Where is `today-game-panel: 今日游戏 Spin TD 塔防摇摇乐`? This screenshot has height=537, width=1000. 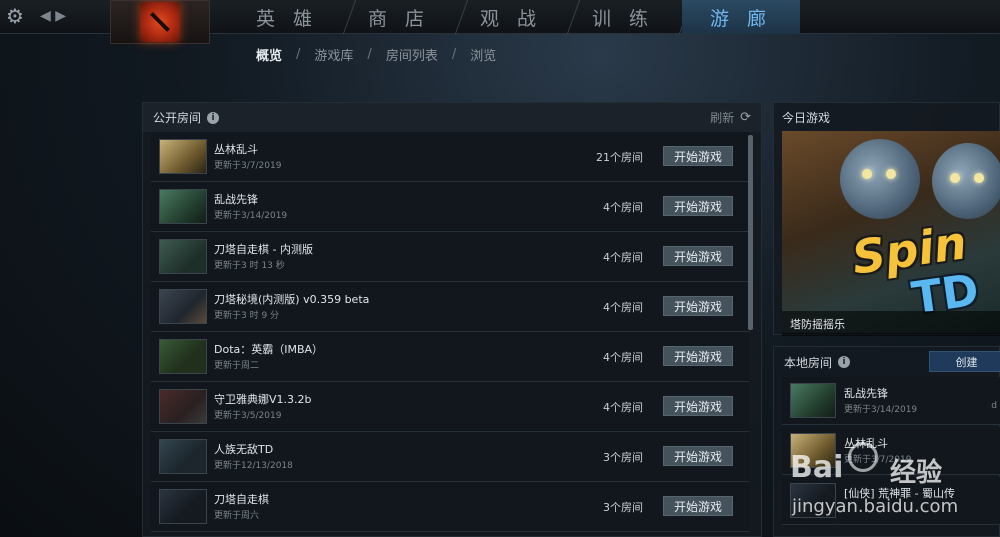 today-game-panel: 今日游戏 Spin TD 塔防摇摇乐 is located at coordinates (886, 219).